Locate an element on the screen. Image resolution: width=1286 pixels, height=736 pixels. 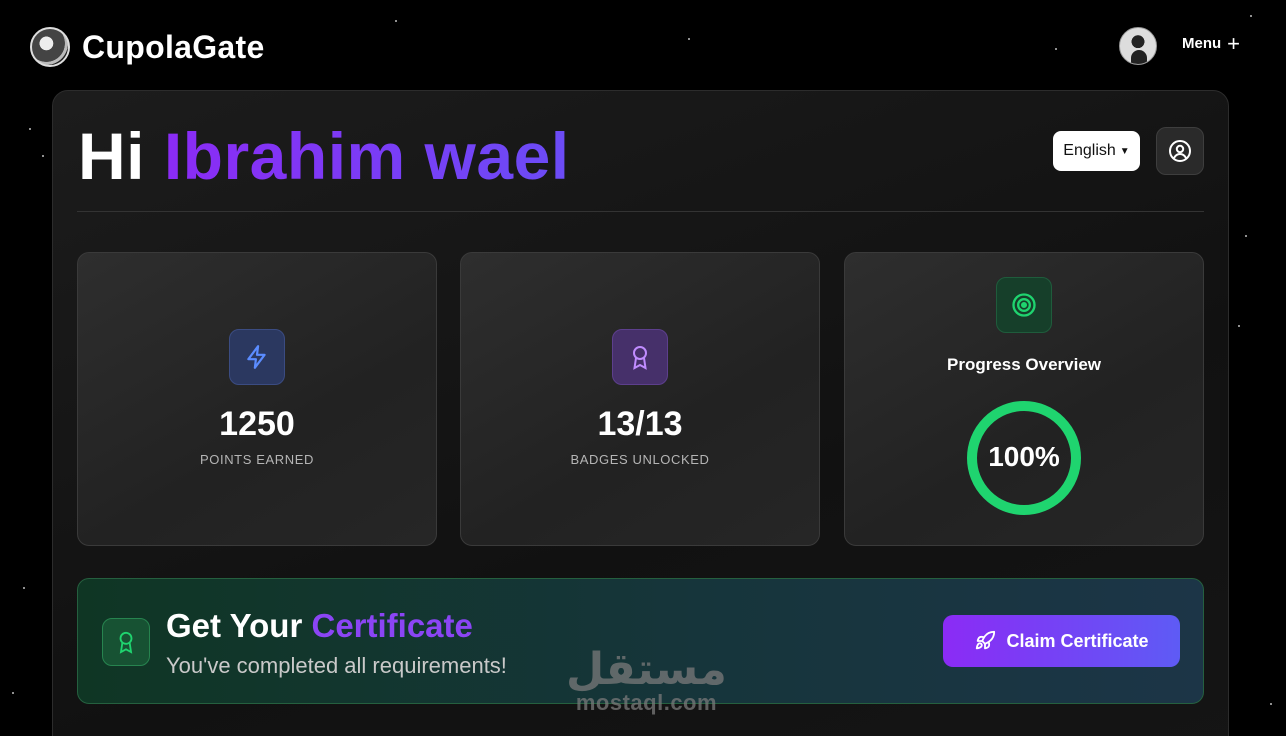
menu-label: Menu is located at coordinates (1202, 43).